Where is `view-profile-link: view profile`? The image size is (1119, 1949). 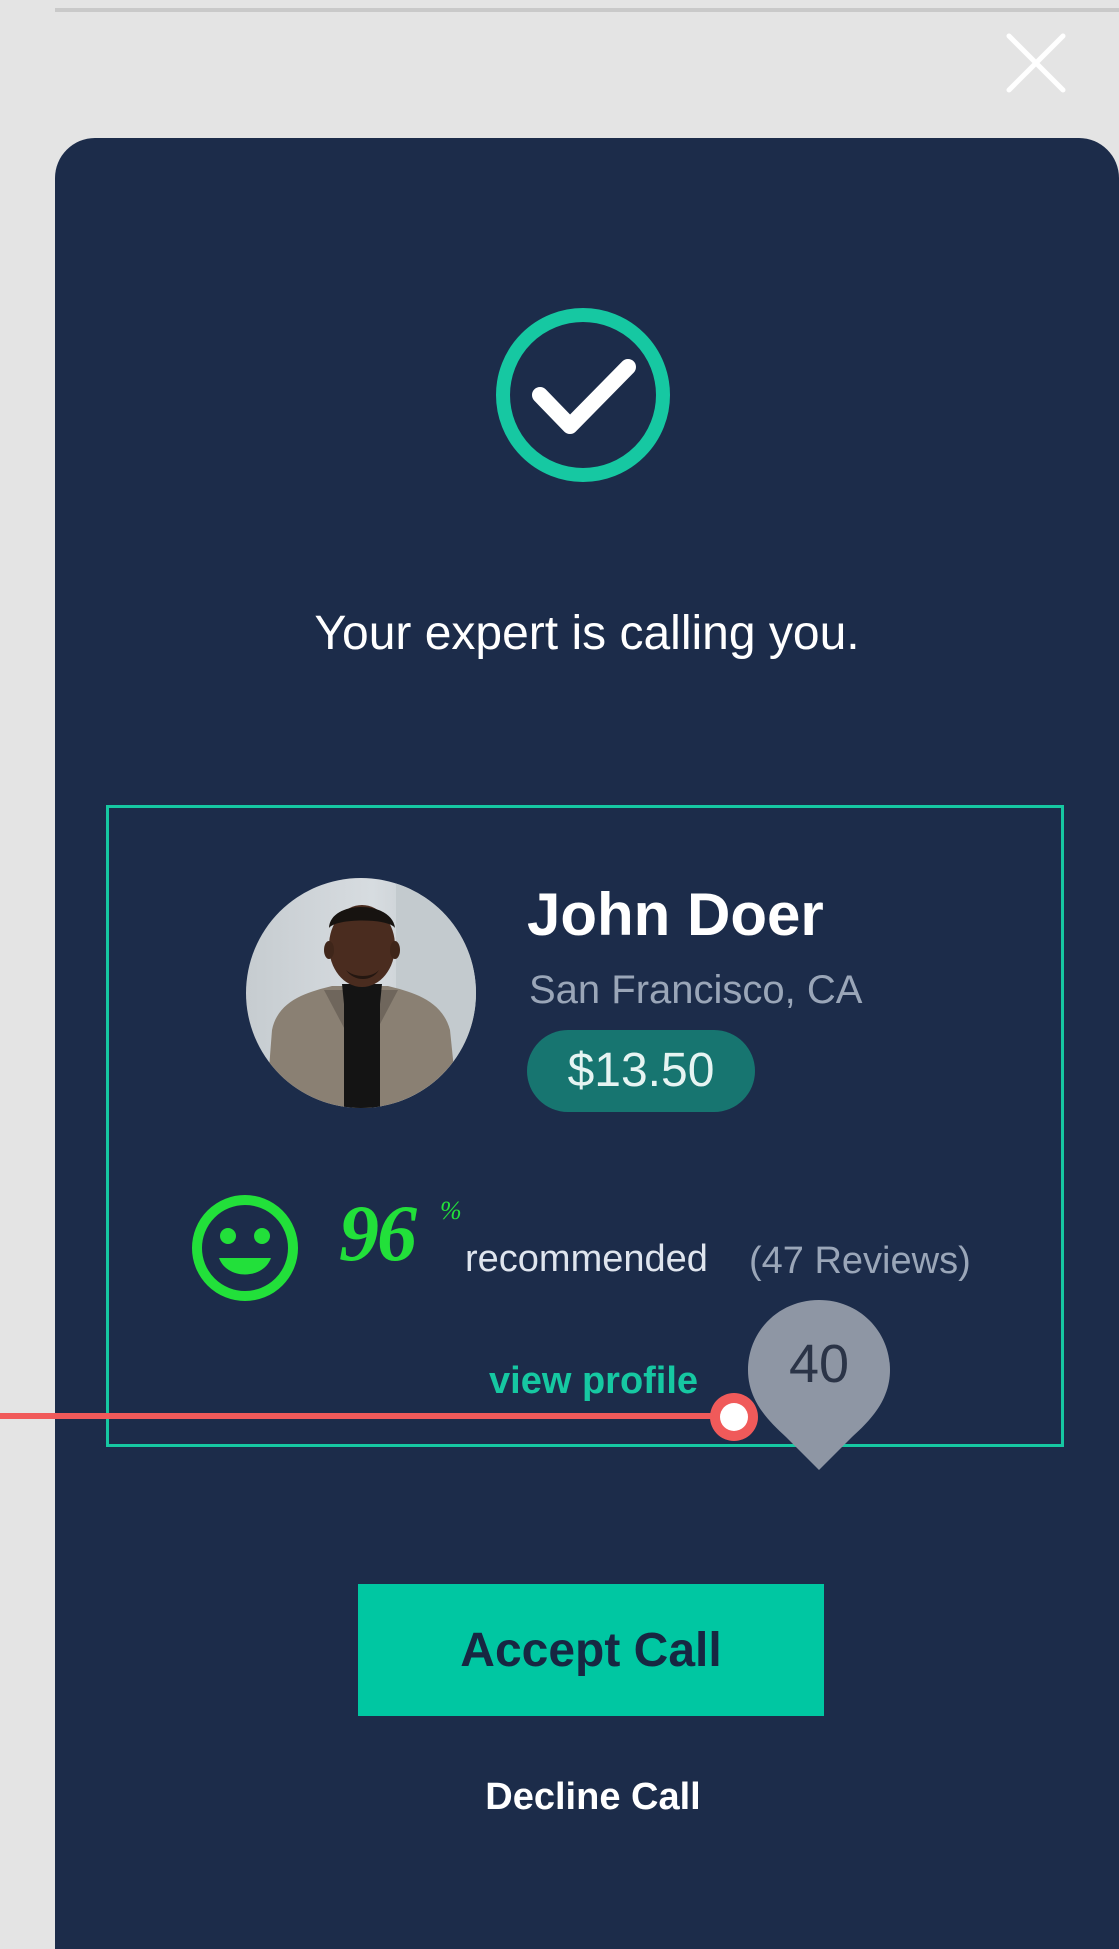 view-profile-link: view profile is located at coordinates (593, 1381).